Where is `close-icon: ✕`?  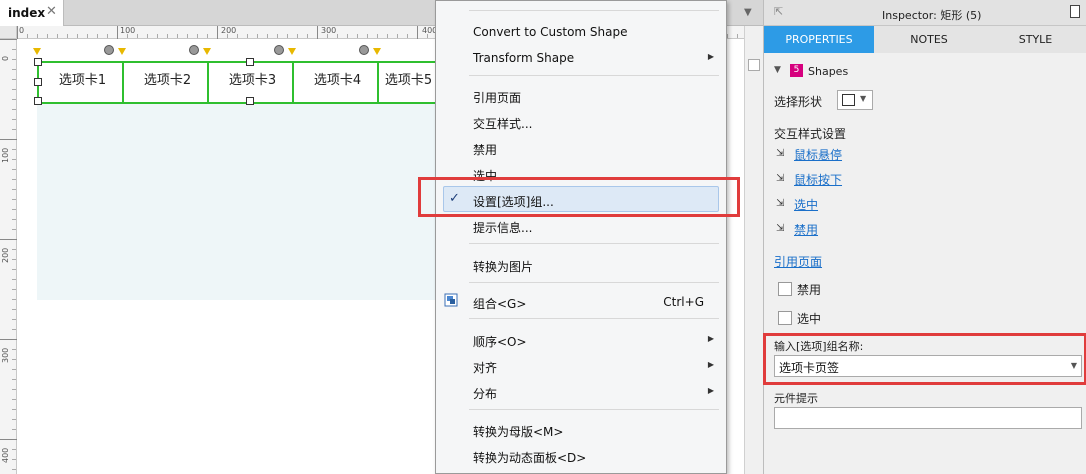 close-icon: ✕ is located at coordinates (51, 11).